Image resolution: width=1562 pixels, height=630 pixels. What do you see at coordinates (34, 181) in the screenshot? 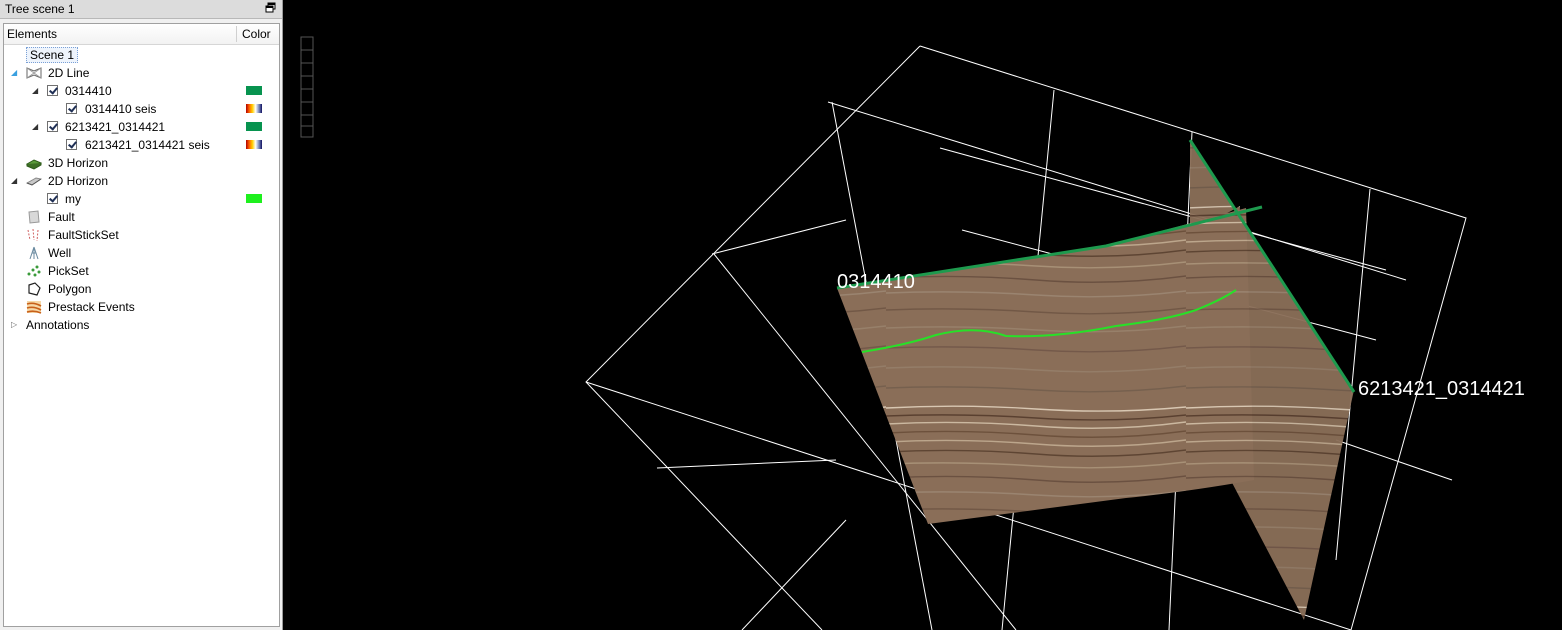
I see `2d-horizon-icon` at bounding box center [34, 181].